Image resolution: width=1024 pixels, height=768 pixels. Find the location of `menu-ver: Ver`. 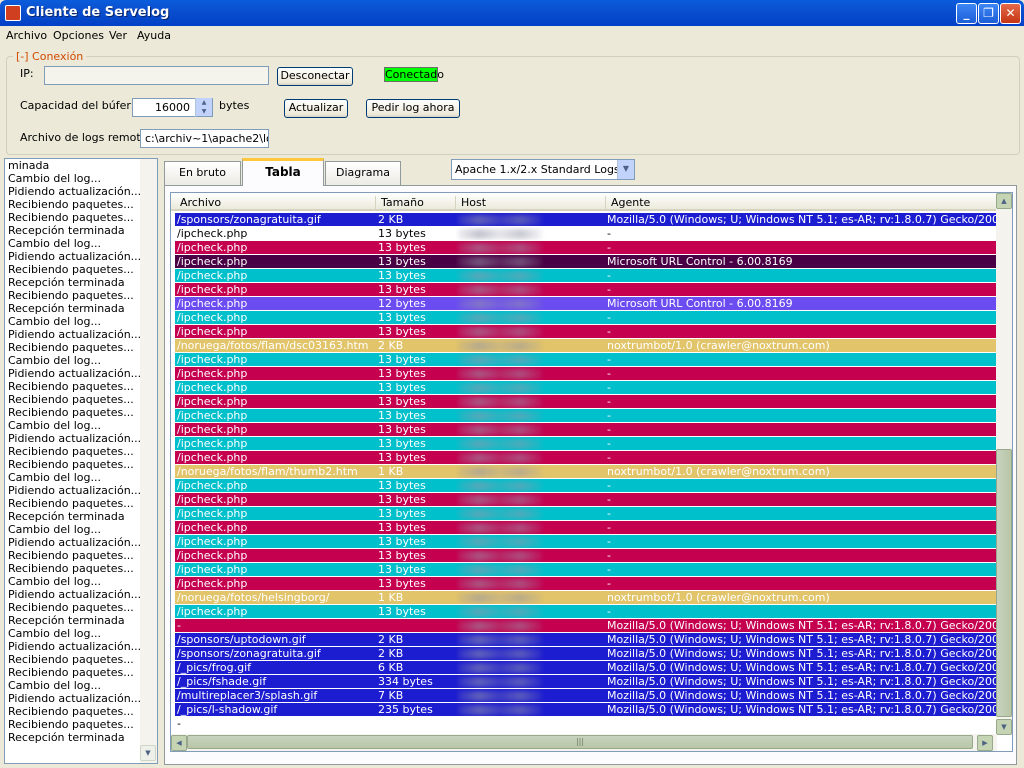

menu-ver: Ver is located at coordinates (118, 35).